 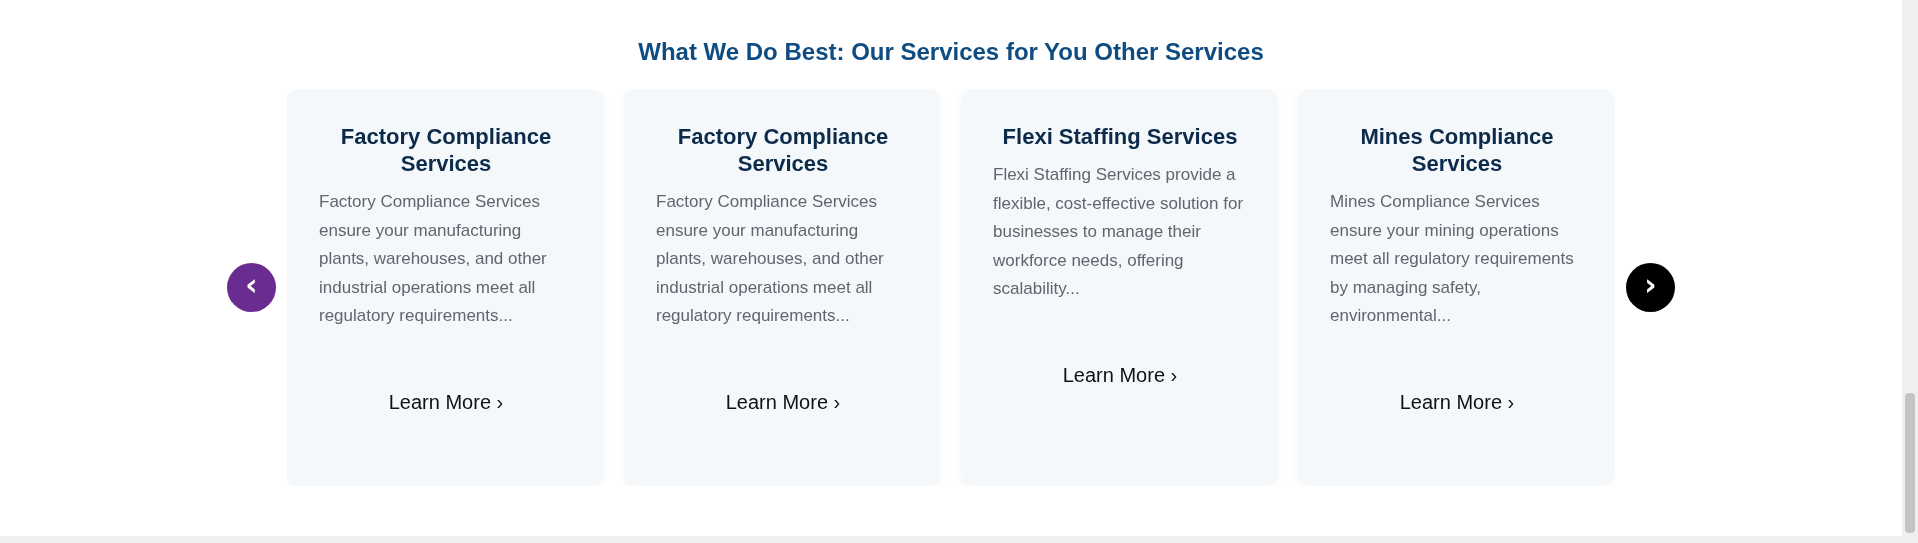 I want to click on section-title: What We Do Best: Our Services for You Other Services, so click(x=951, y=52).